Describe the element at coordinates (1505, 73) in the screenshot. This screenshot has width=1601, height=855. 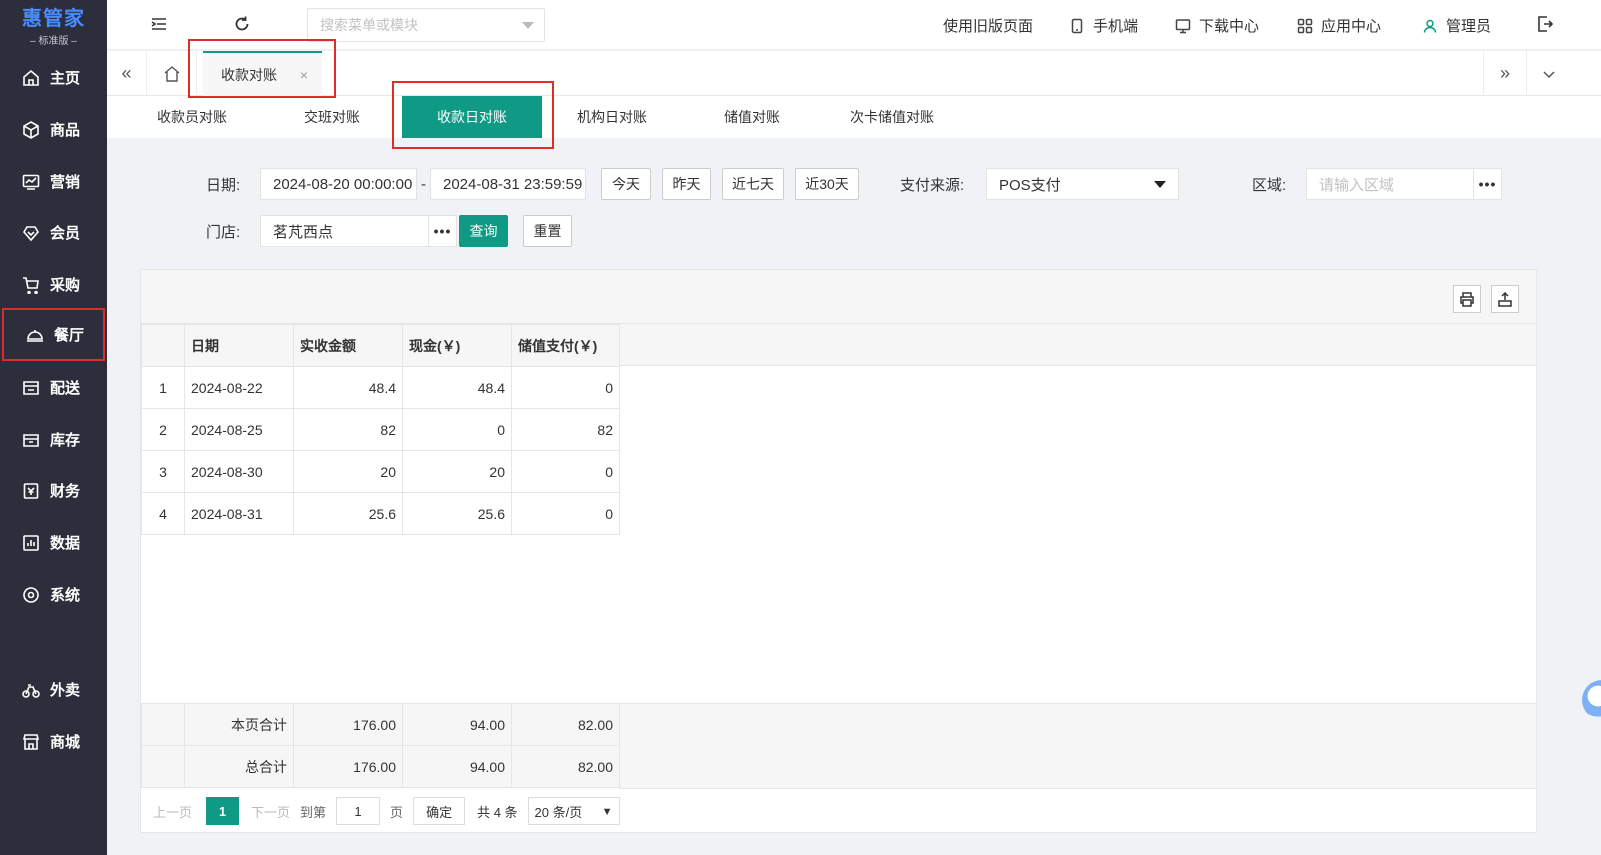
I see `tabs-scroll-right-button: »` at that location.